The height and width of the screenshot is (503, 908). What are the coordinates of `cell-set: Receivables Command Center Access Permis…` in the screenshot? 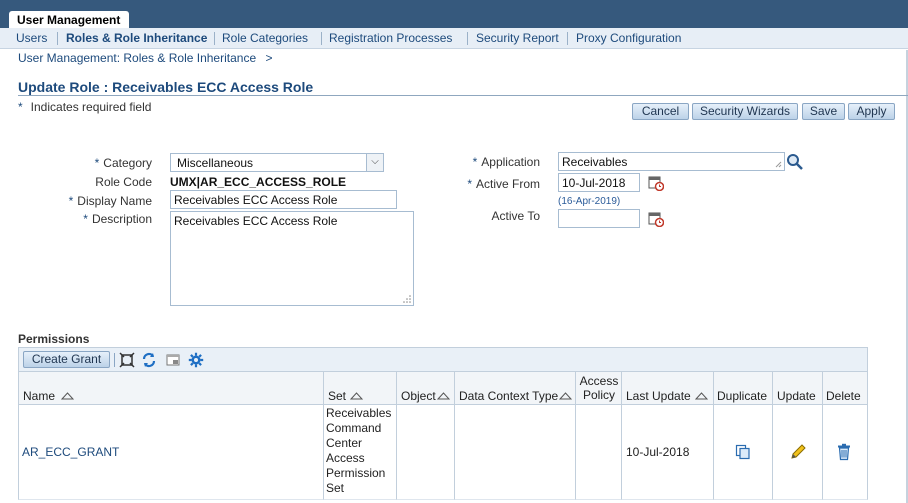 It's located at (360, 452).